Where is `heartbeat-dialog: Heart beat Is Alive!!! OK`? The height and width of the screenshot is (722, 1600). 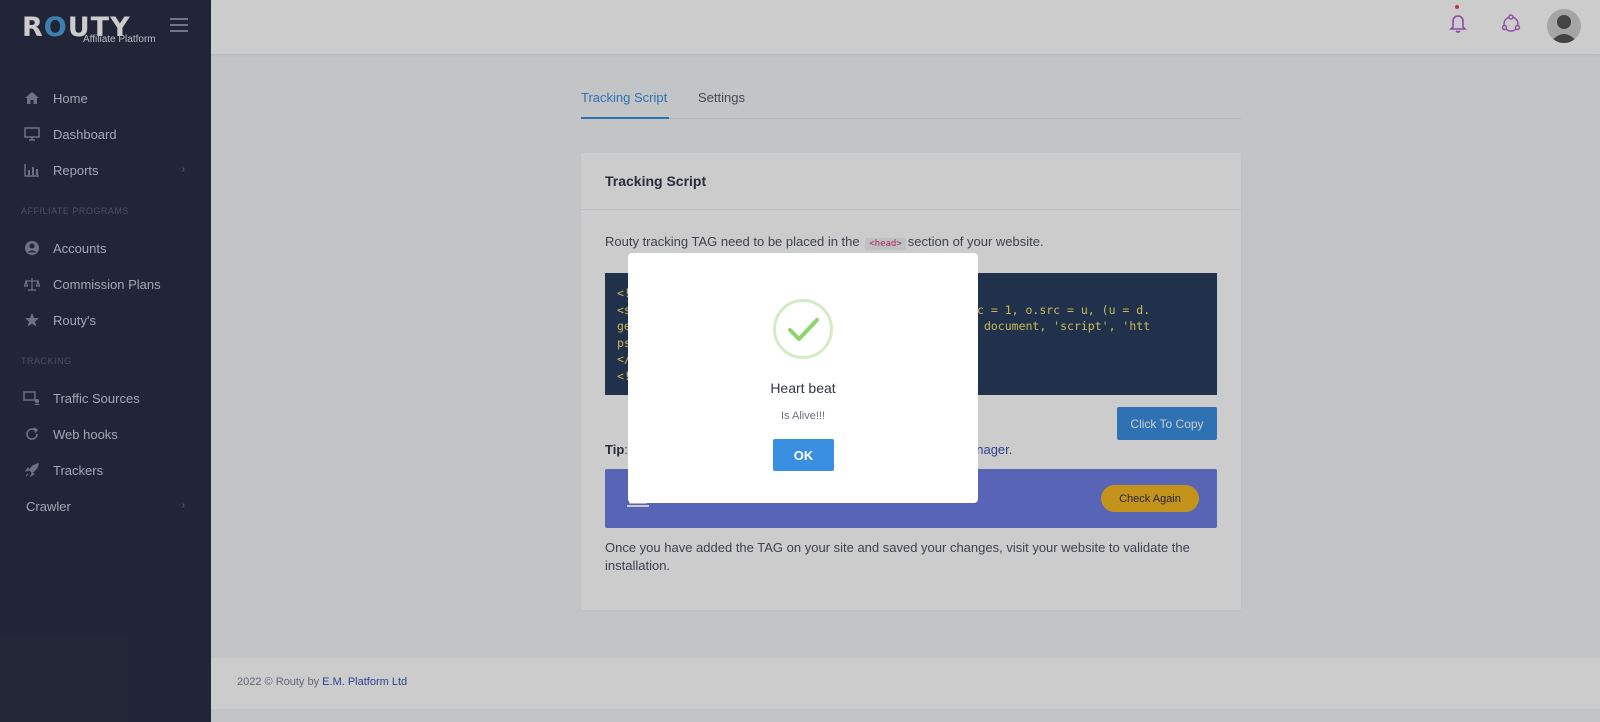
heartbeat-dialog: Heart beat Is Alive!!! OK is located at coordinates (803, 378).